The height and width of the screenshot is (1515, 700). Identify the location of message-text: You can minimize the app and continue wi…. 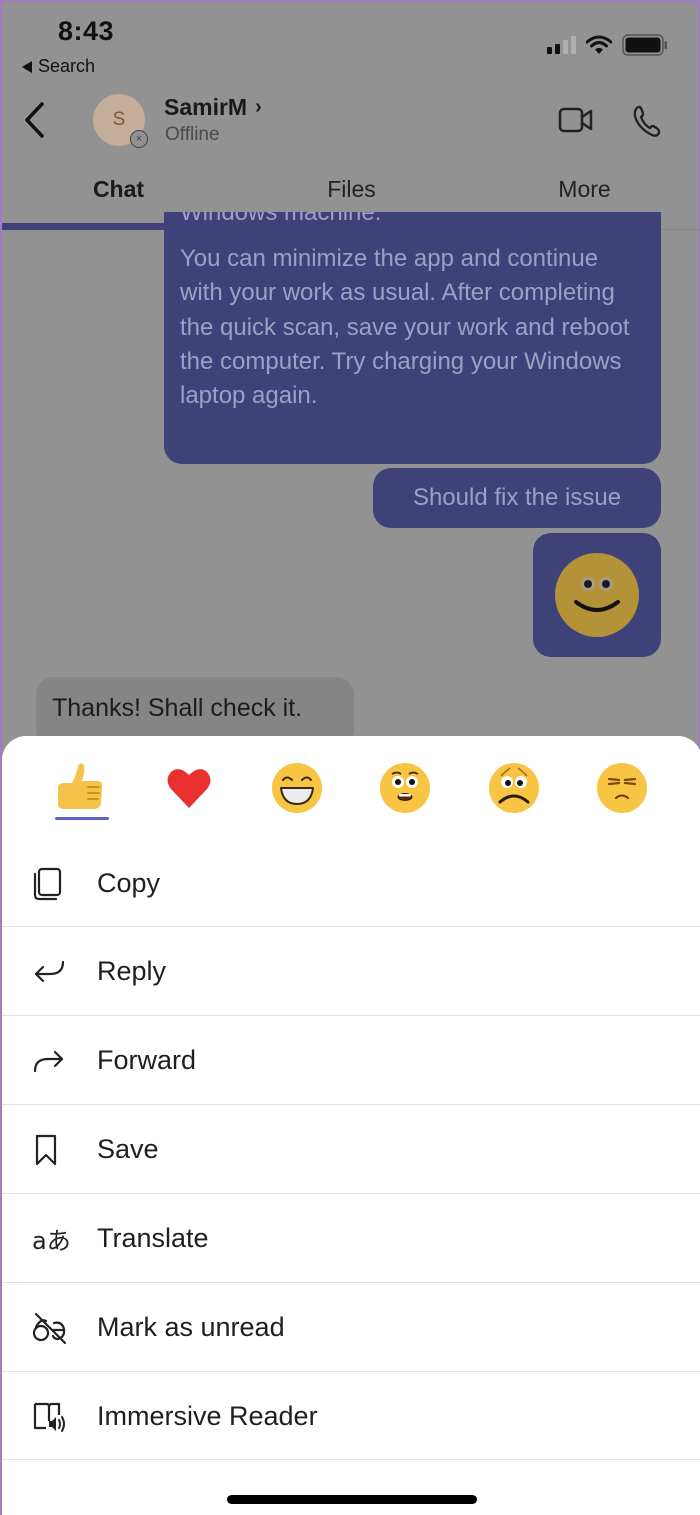
(405, 327).